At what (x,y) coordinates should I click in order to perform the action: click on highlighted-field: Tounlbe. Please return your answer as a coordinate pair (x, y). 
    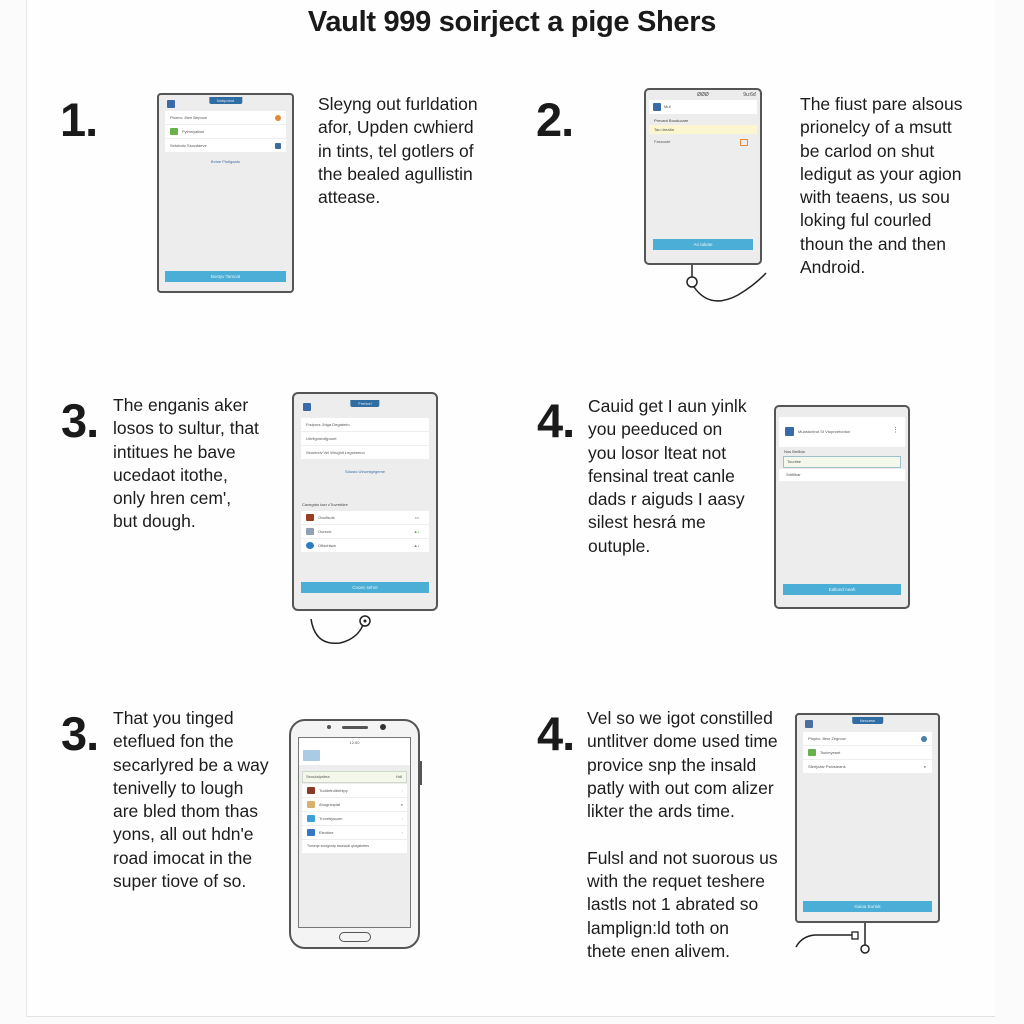
    Looking at the image, I should click on (842, 462).